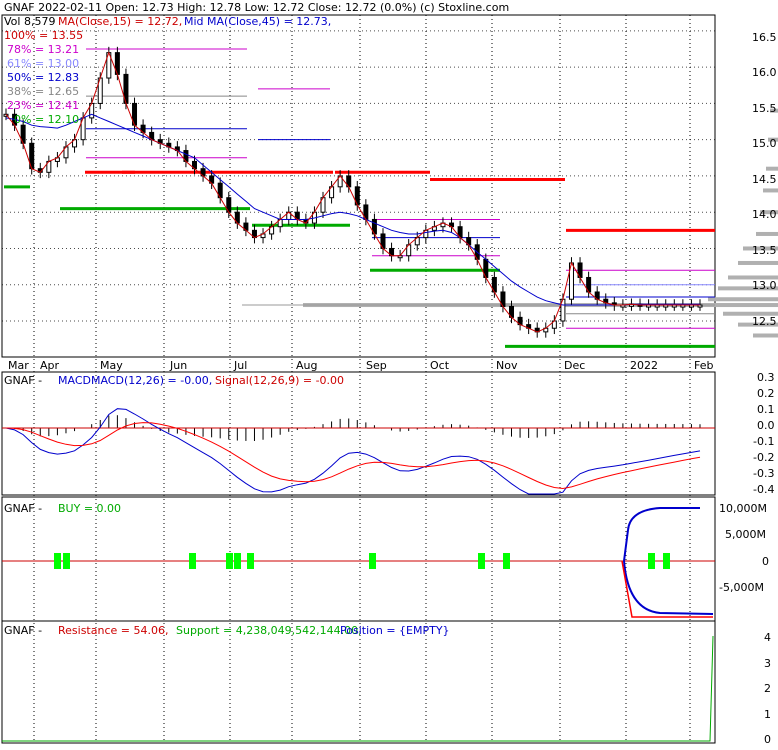  What do you see at coordinates (358, 688) in the screenshot?
I see `position-line` at bounding box center [358, 688].